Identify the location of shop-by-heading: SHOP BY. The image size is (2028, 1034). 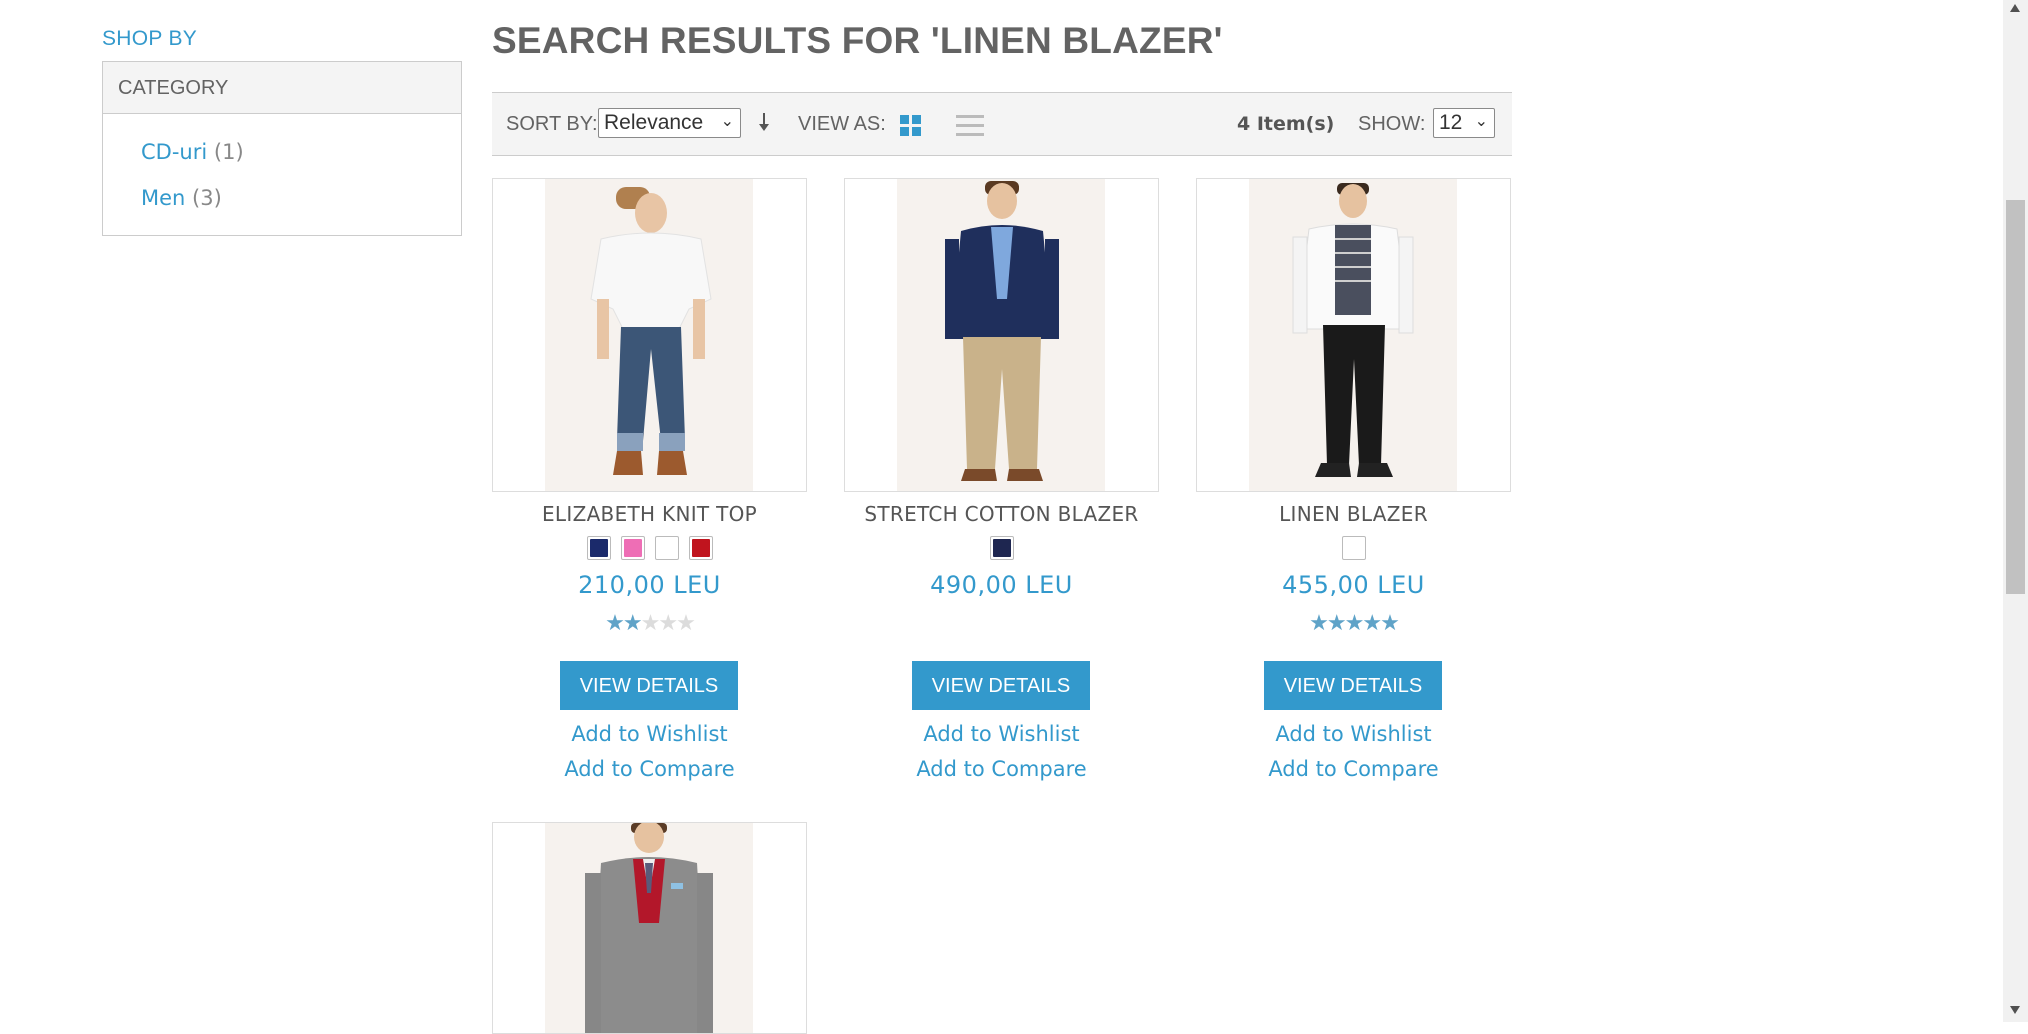
(150, 38).